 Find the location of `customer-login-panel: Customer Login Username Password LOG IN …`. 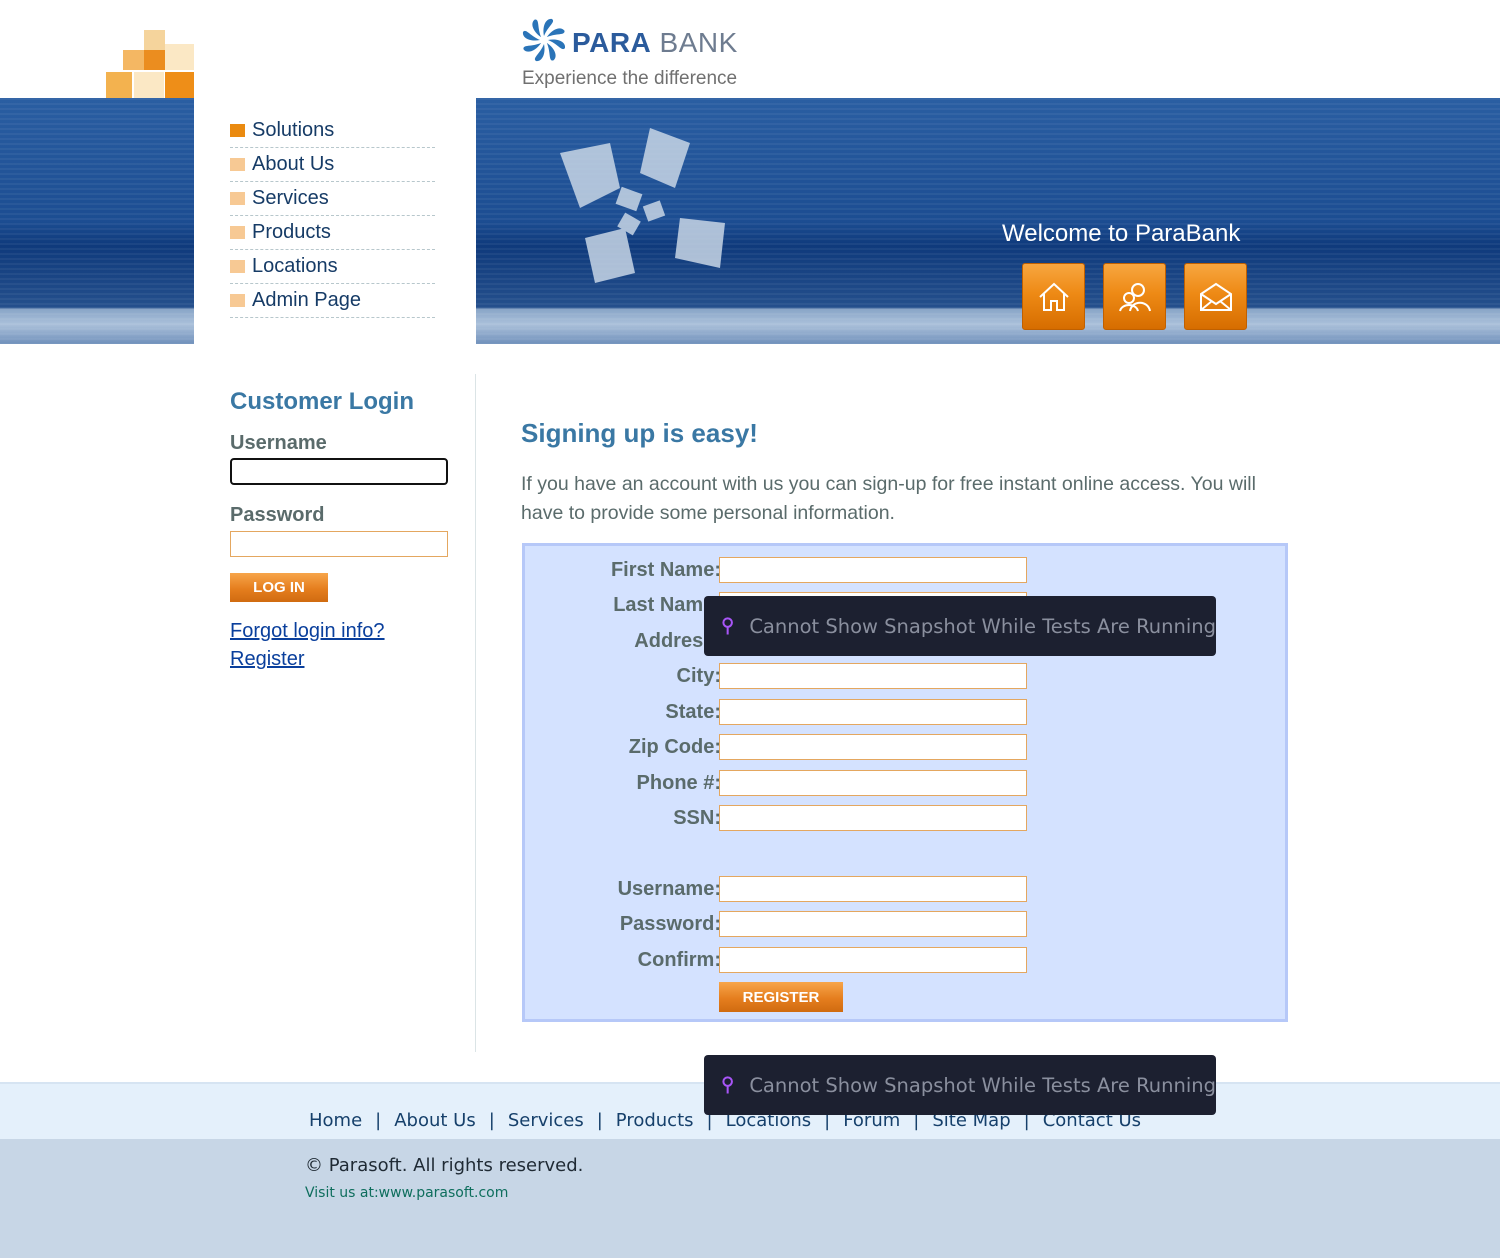

customer-login-panel: Customer Login Username Password LOG IN … is located at coordinates (335, 713).